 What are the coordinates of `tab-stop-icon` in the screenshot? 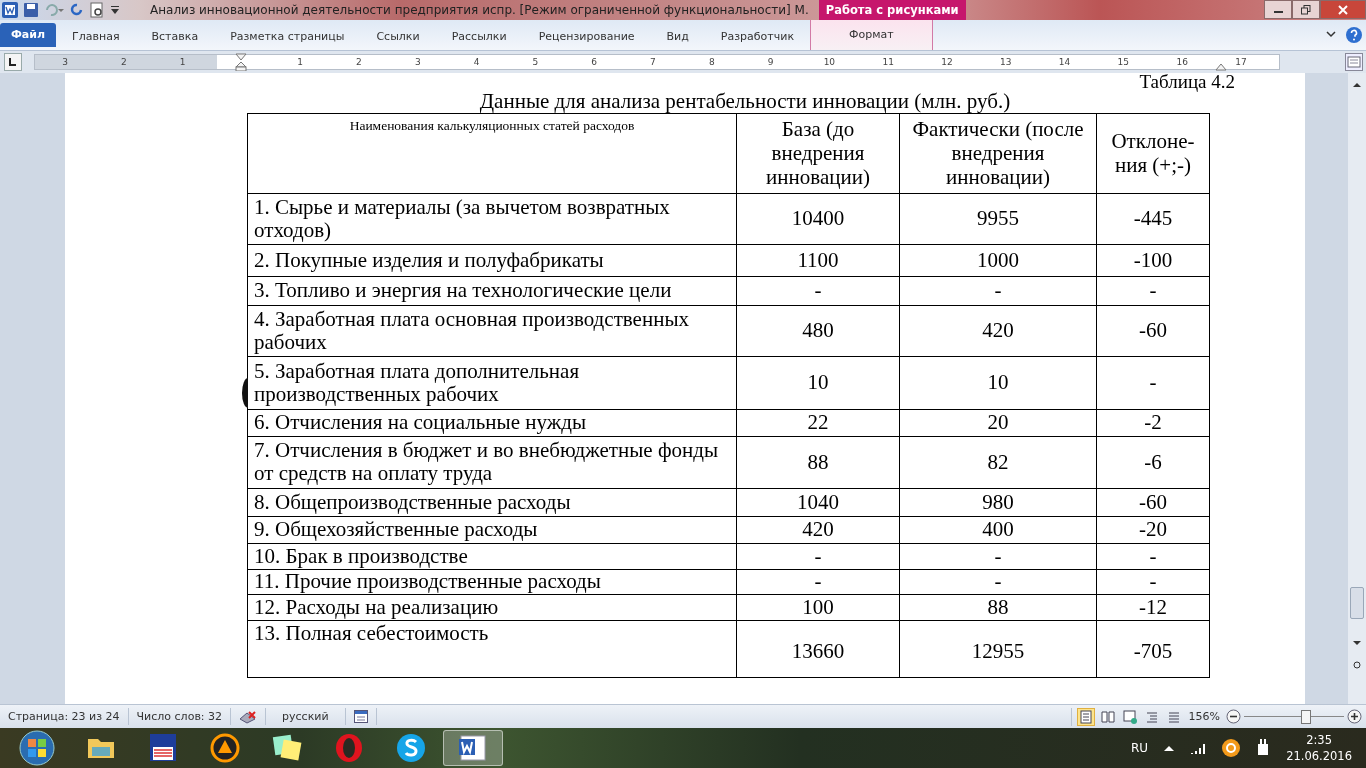 It's located at (13, 61).